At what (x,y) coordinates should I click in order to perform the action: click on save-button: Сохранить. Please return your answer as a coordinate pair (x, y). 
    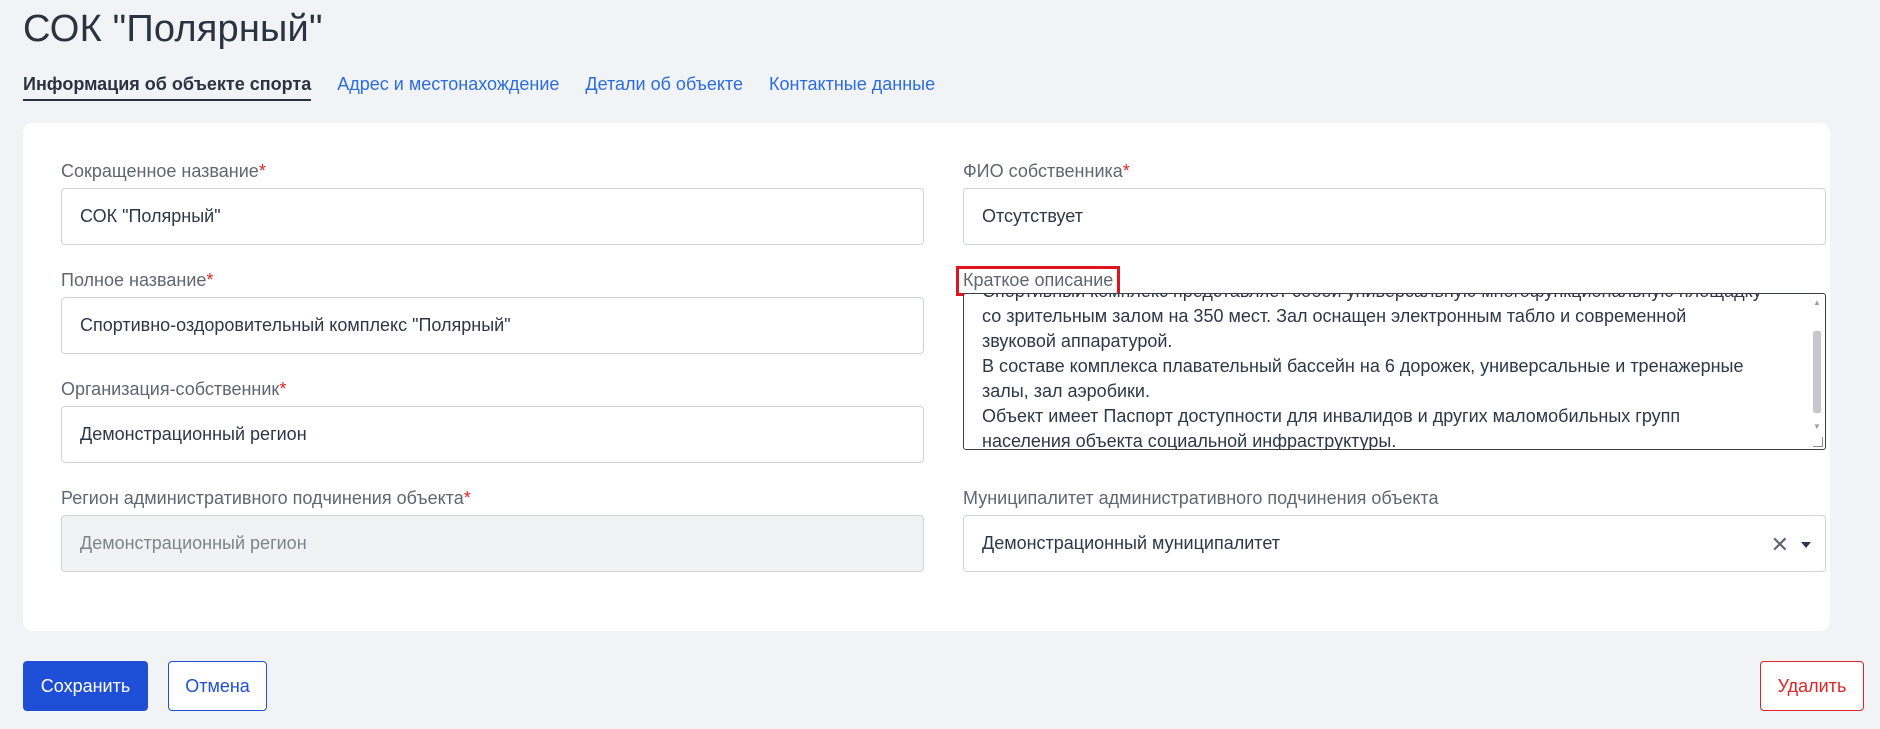
    Looking at the image, I should click on (85, 686).